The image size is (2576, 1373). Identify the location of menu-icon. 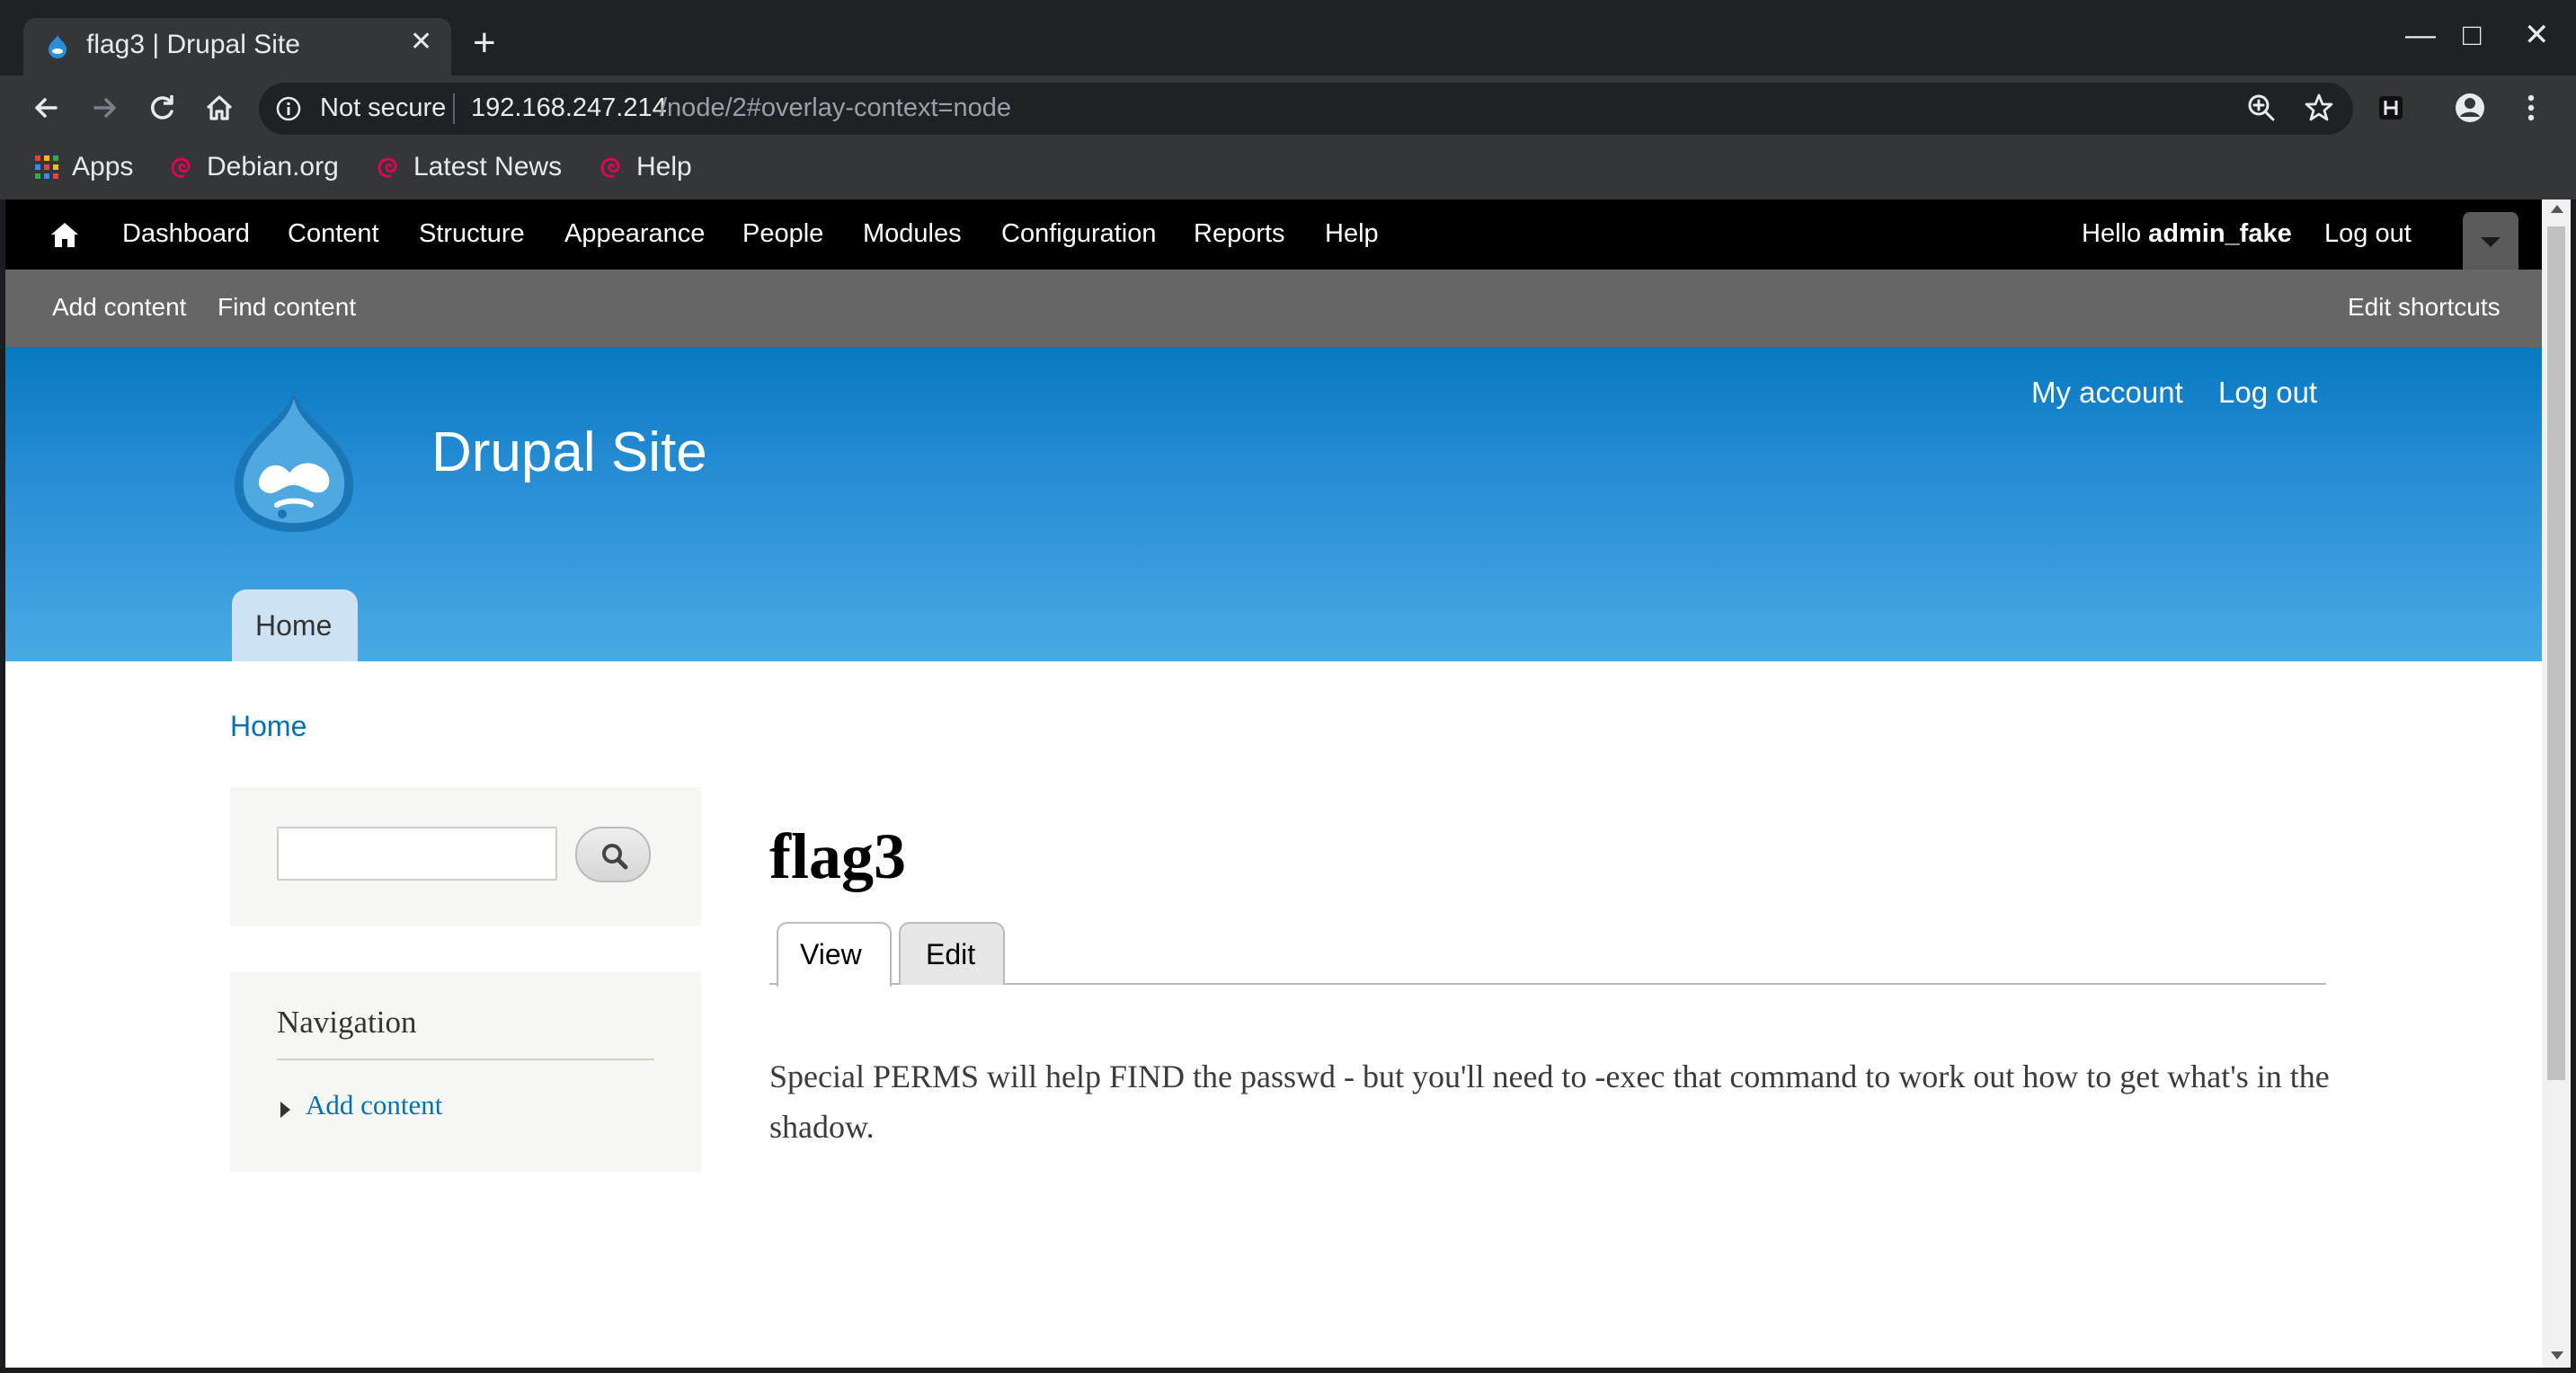
(2531, 108).